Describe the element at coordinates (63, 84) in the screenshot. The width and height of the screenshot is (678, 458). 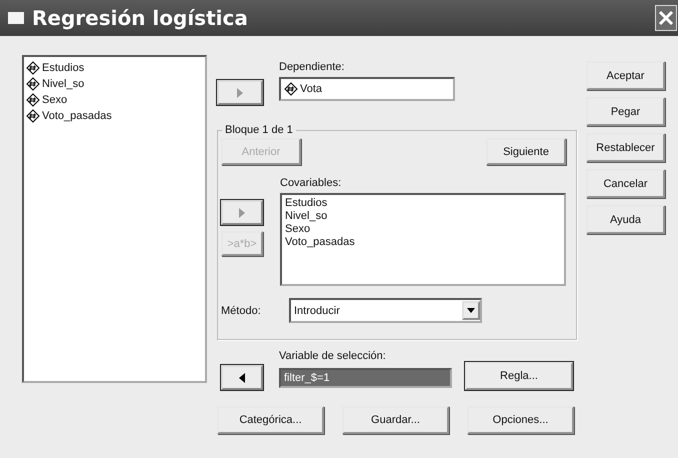
I see `variable-name: Nivel_so` at that location.